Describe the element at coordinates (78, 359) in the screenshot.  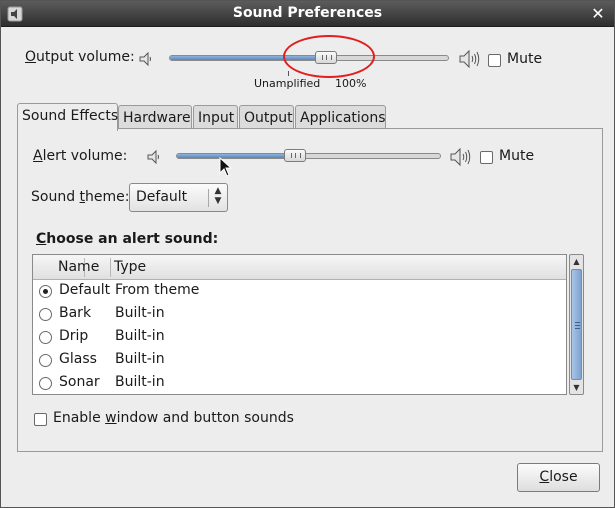
I see `sound-name: Glass` at that location.